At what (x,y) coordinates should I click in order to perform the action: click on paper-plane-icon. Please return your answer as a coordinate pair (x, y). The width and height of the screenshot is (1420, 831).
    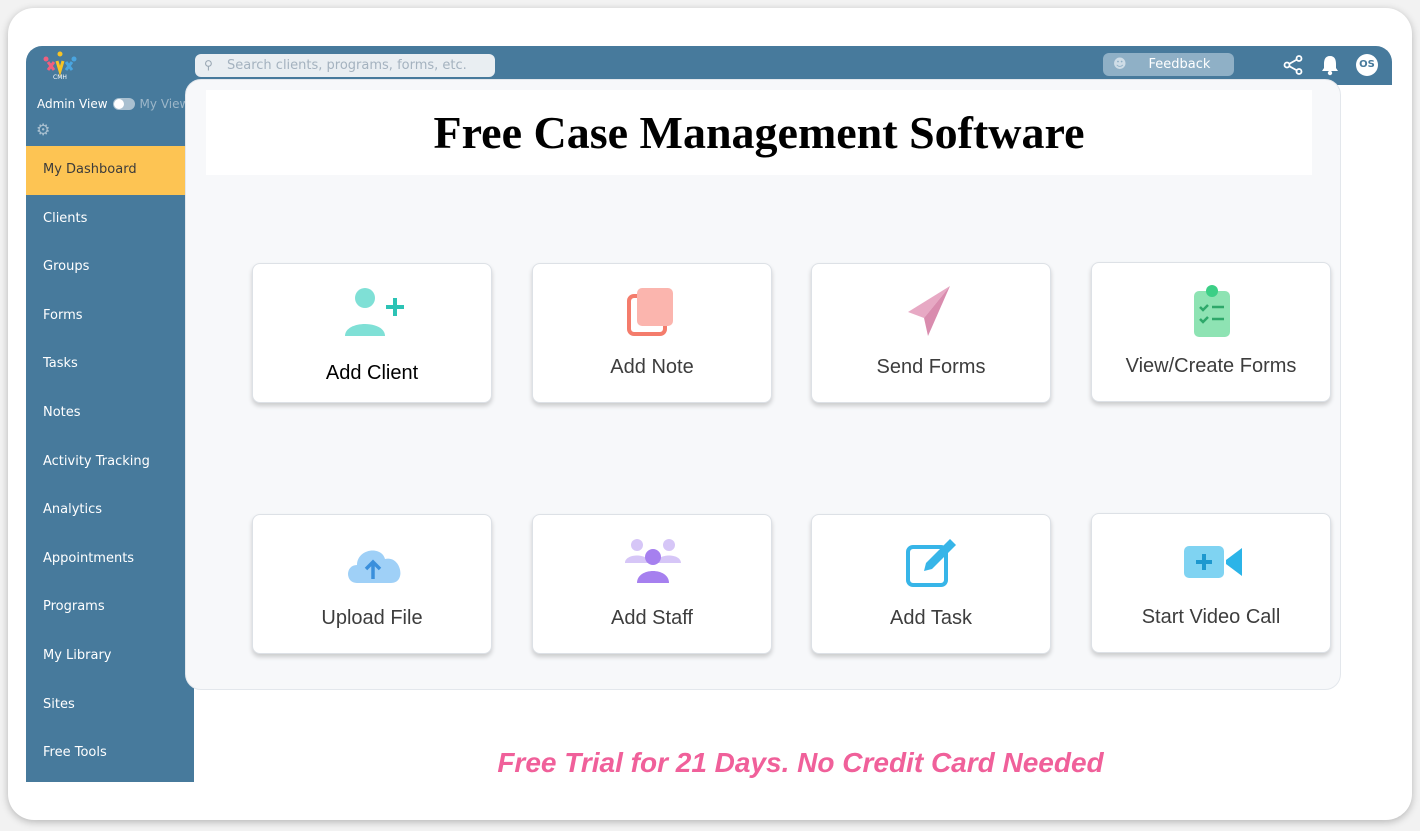
    Looking at the image, I should click on (929, 311).